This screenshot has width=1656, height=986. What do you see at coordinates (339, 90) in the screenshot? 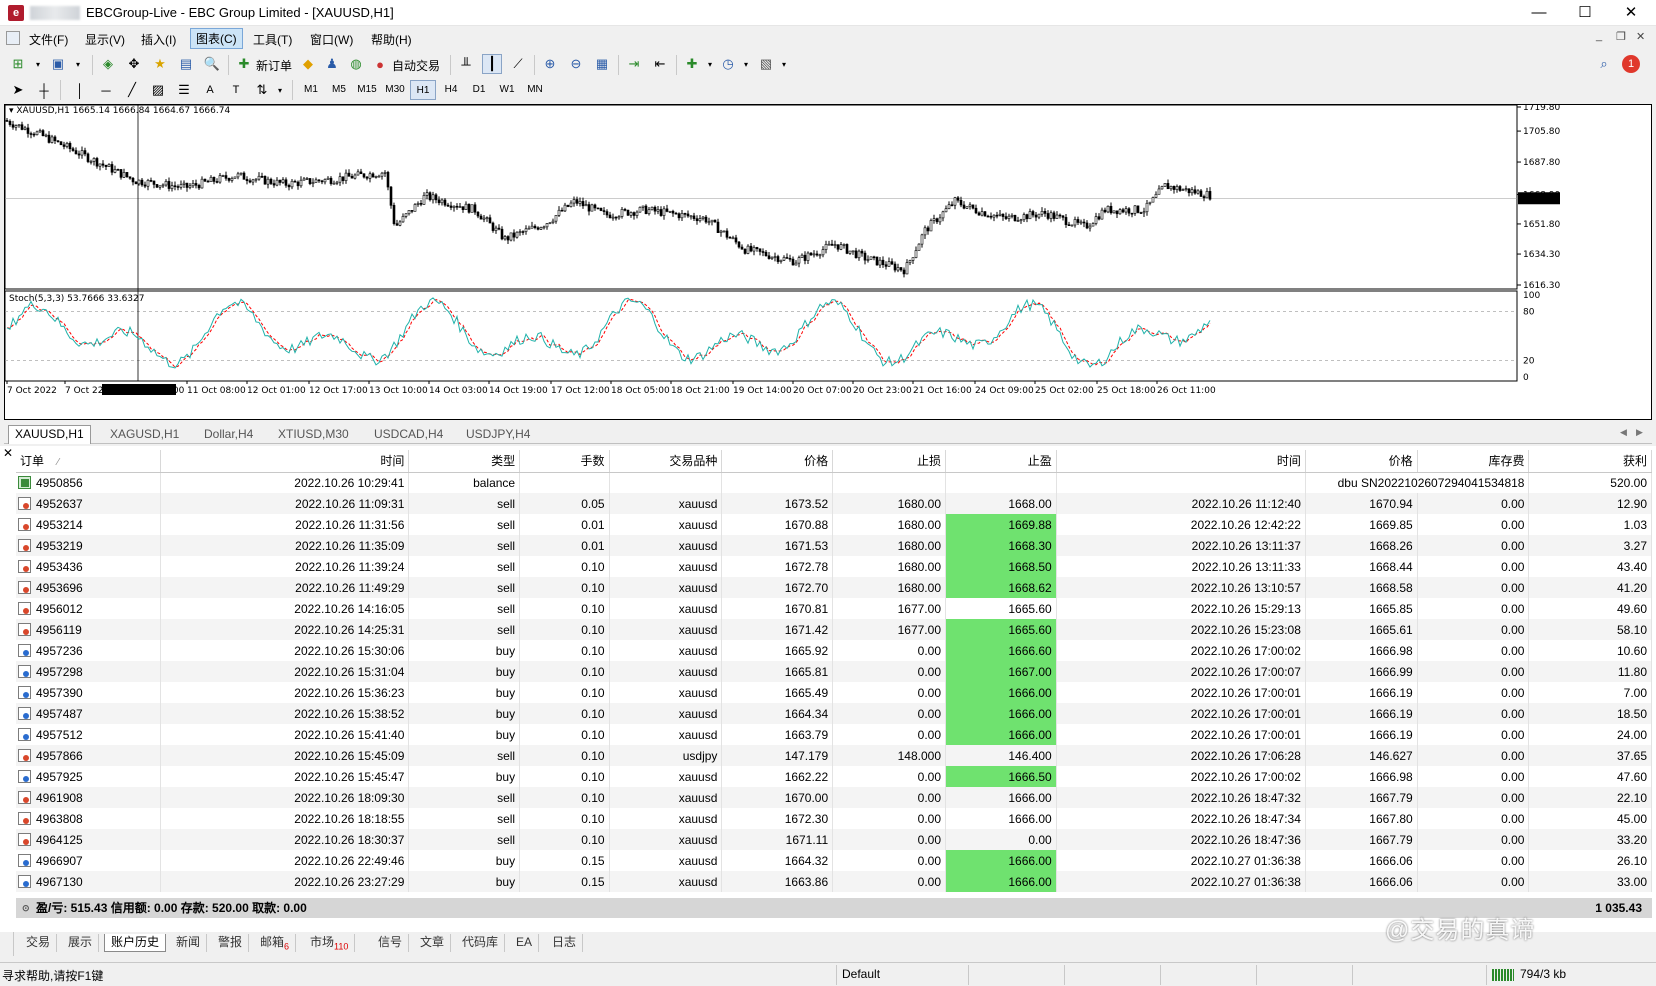
I see `timeframe-m5: M5` at bounding box center [339, 90].